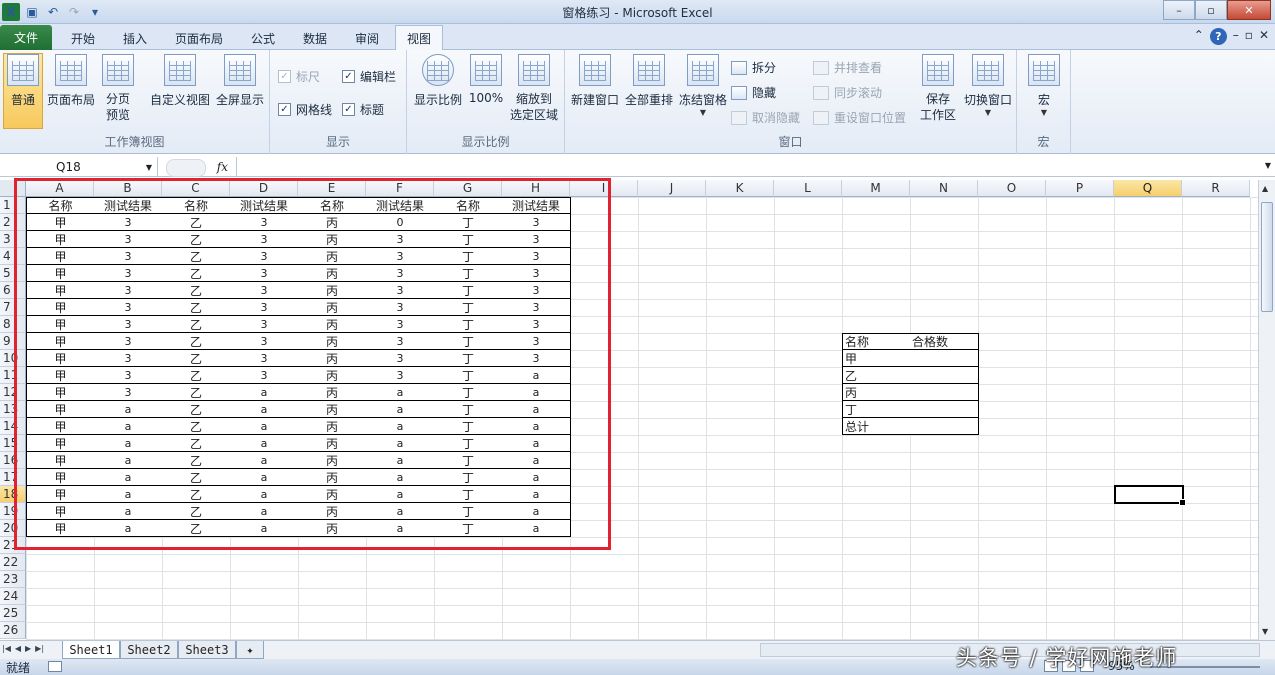 Image resolution: width=1275 pixels, height=675 pixels. I want to click on minimize-ribbon-icon: ⌃, so click(1199, 36).